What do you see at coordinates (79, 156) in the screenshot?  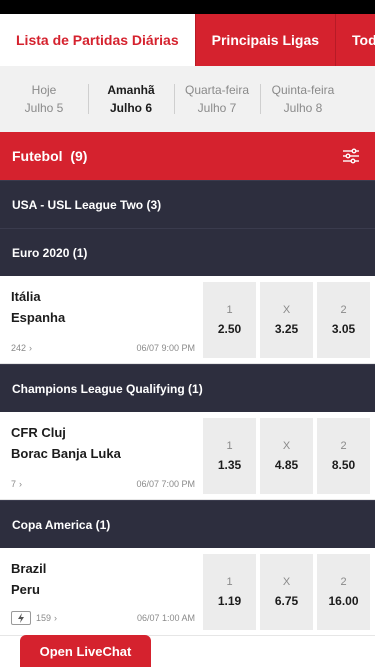 I see `sport-count: (9)` at bounding box center [79, 156].